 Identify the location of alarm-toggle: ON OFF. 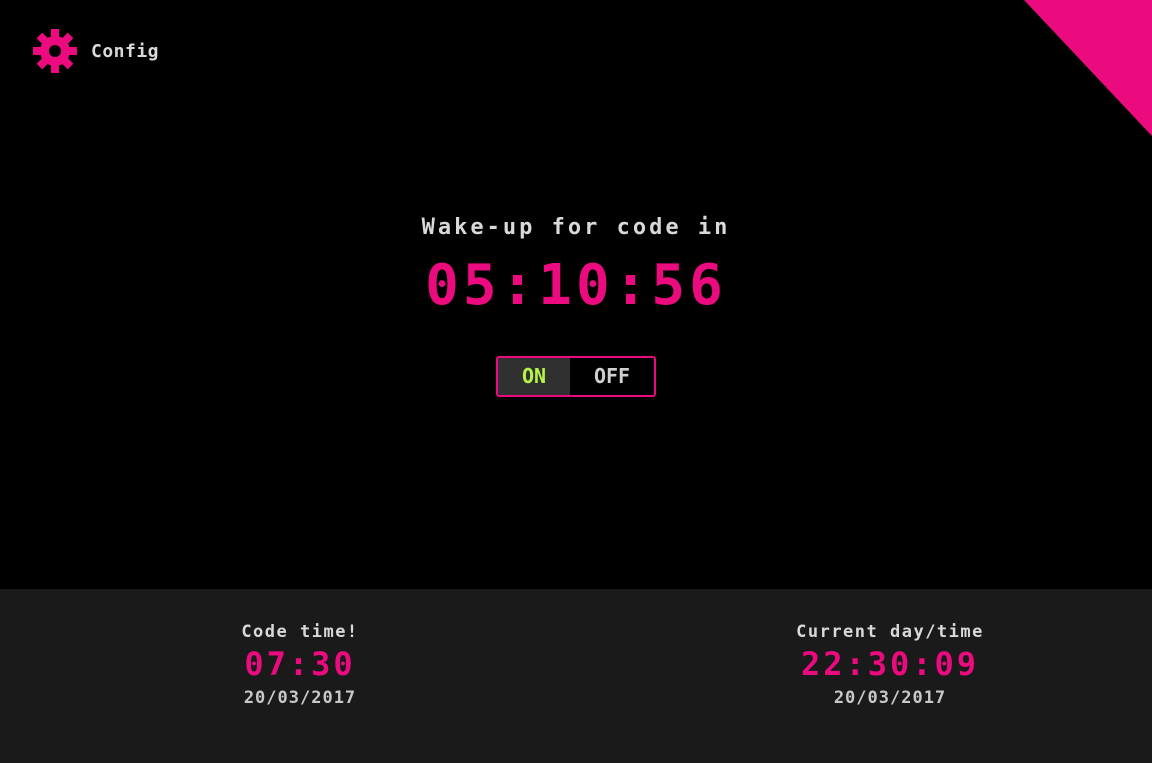
(576, 376).